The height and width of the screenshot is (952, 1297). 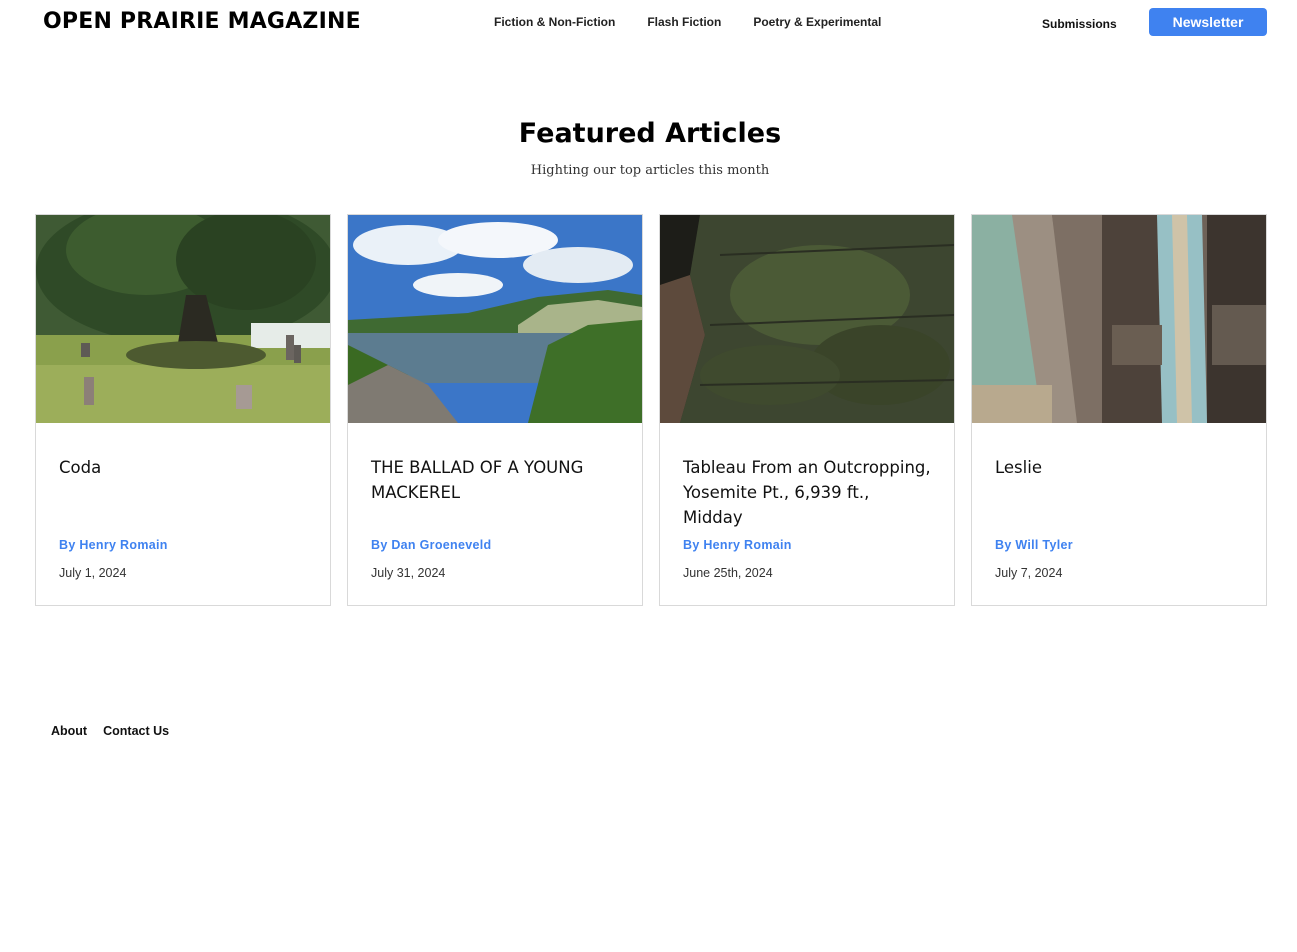 I want to click on site-logo: OPEN PRAIRIE MAGAZINE, so click(x=202, y=21).